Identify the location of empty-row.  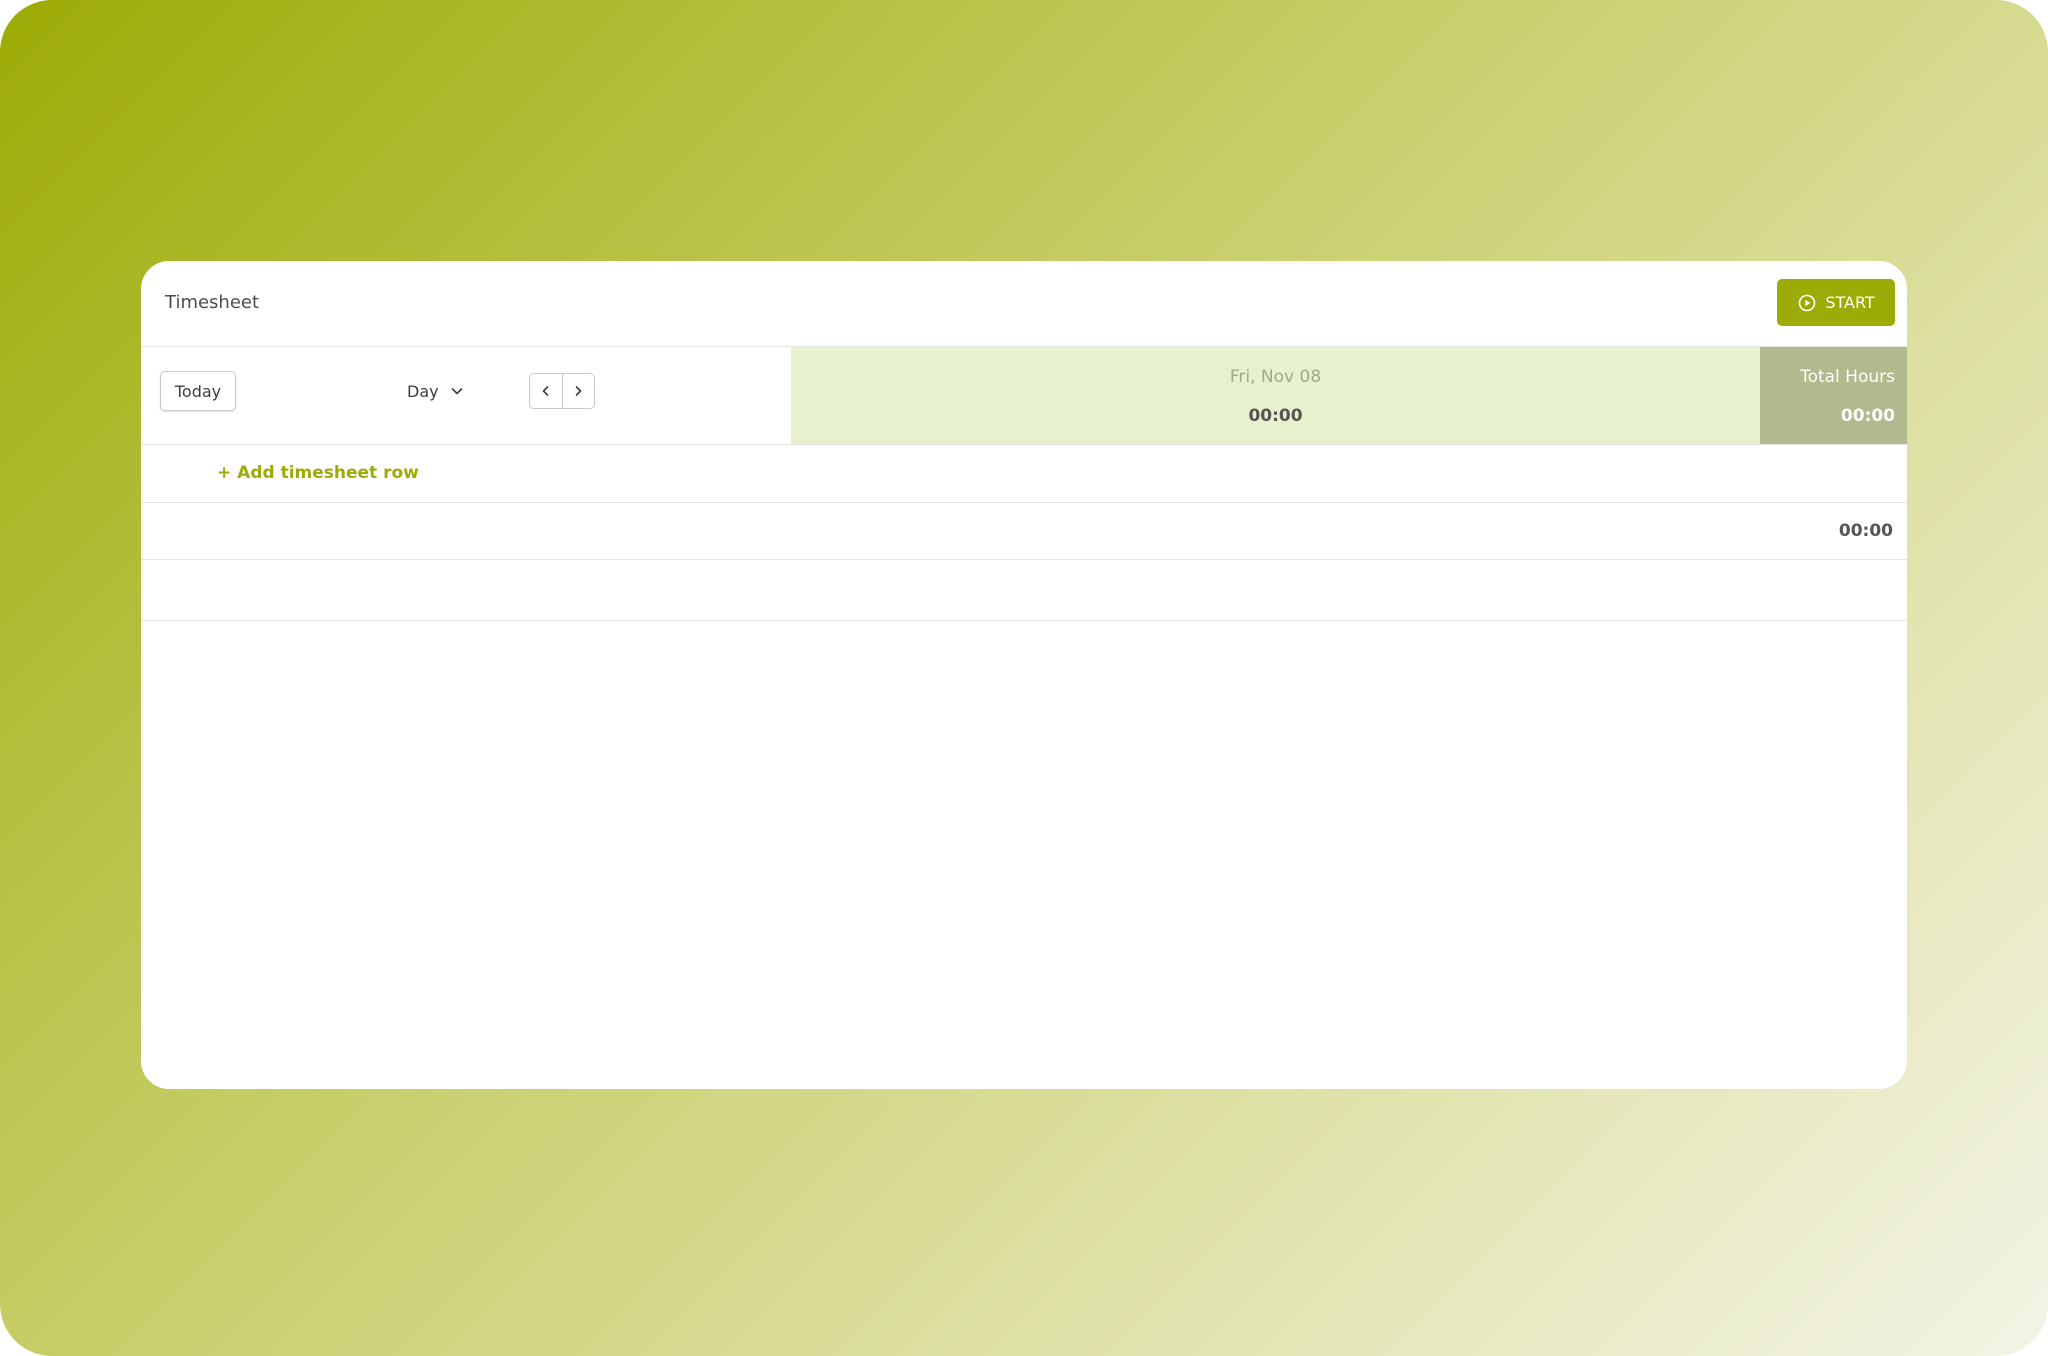
(1024, 590).